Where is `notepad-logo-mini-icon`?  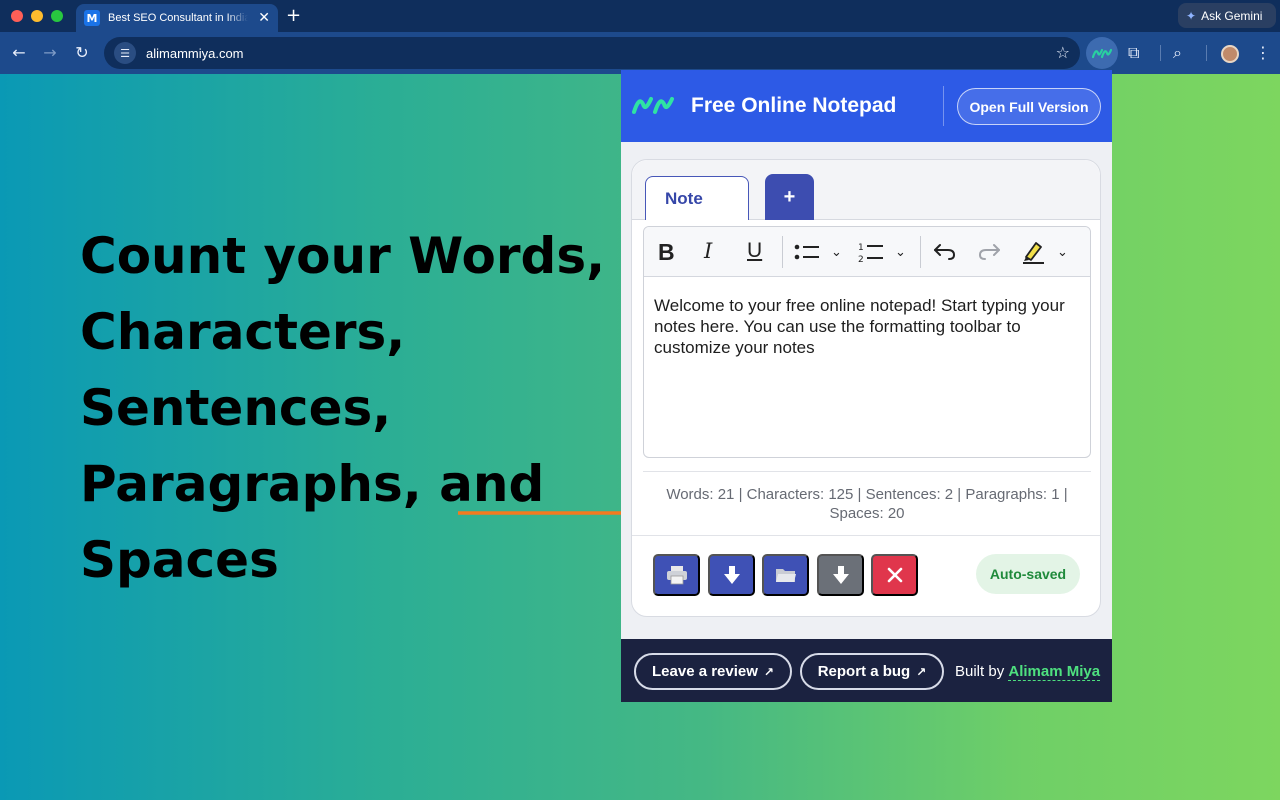 notepad-logo-mini-icon is located at coordinates (1102, 53).